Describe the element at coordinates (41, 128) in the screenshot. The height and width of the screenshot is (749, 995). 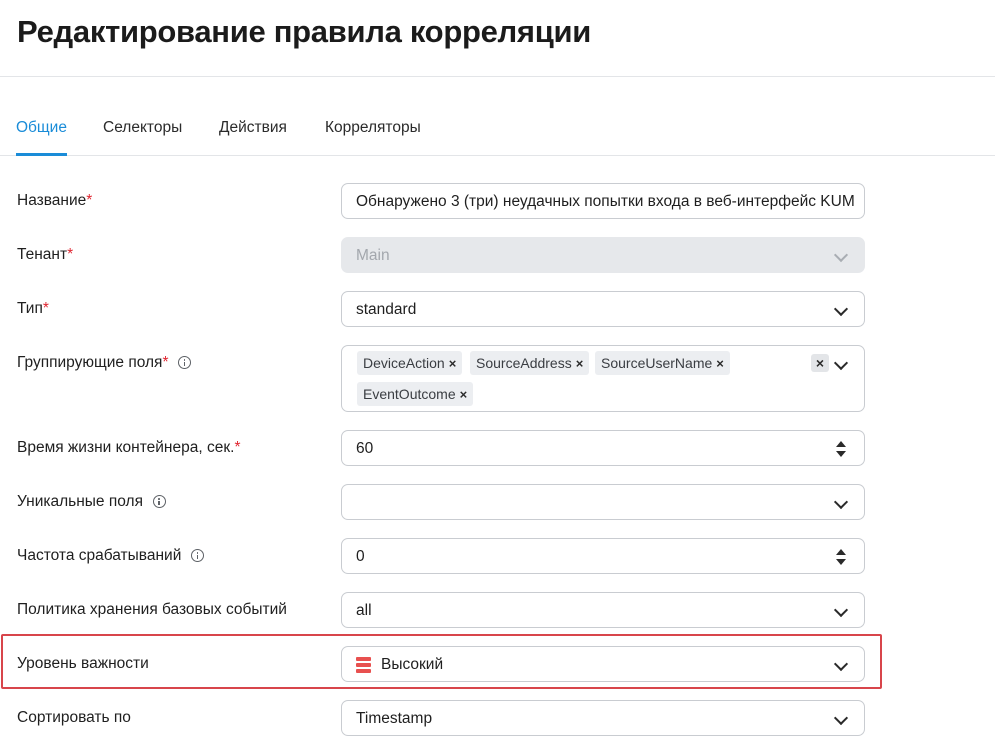
I see `tab-general: Общие` at that location.